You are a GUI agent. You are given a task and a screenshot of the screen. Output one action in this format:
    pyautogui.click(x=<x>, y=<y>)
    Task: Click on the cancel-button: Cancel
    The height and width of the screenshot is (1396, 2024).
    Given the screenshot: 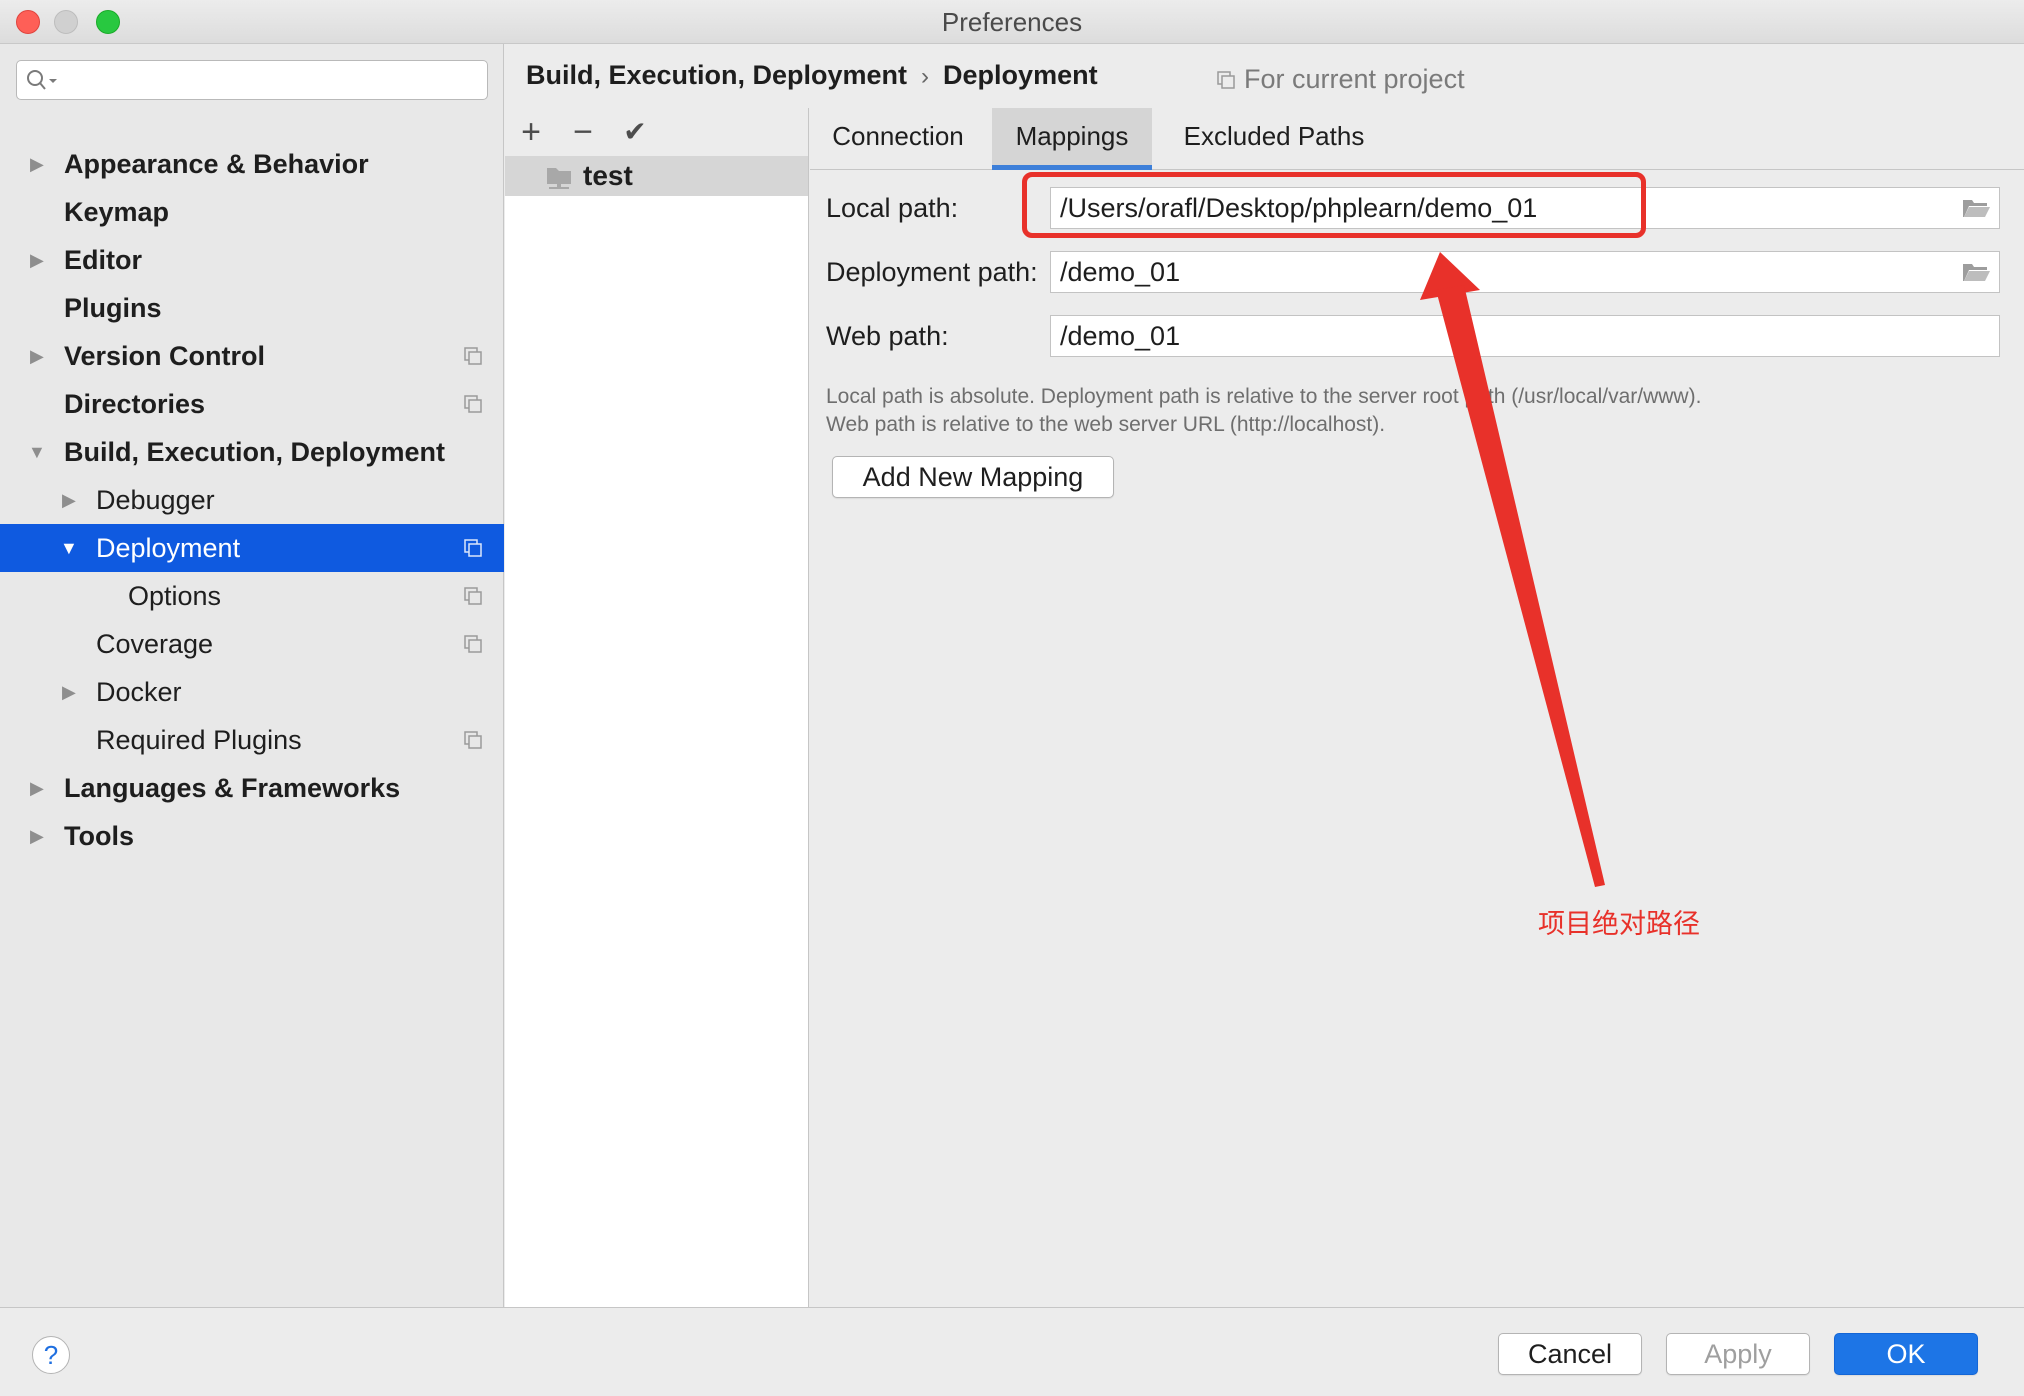 What is the action you would take?
    pyautogui.click(x=1570, y=1354)
    